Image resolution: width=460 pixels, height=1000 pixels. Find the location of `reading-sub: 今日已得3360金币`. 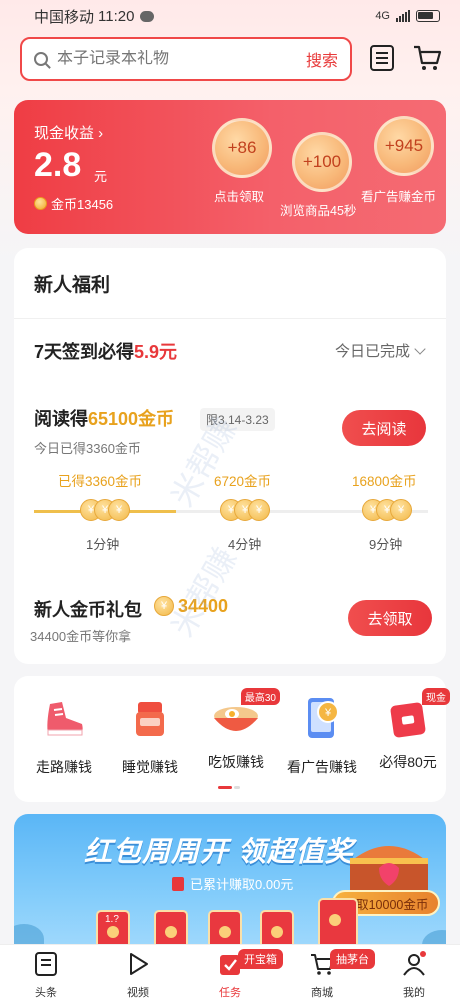

reading-sub: 今日已得3360金币 is located at coordinates (87, 448).